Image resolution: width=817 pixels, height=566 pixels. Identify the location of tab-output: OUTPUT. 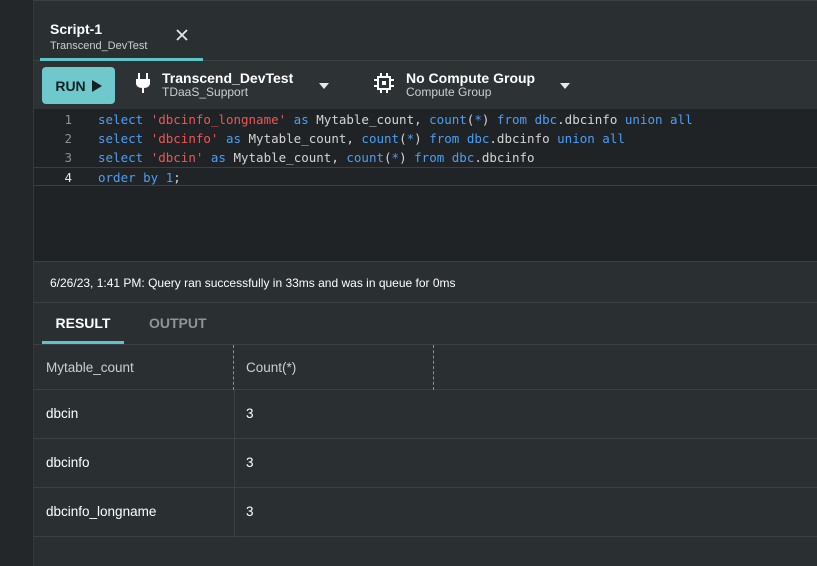
(178, 323).